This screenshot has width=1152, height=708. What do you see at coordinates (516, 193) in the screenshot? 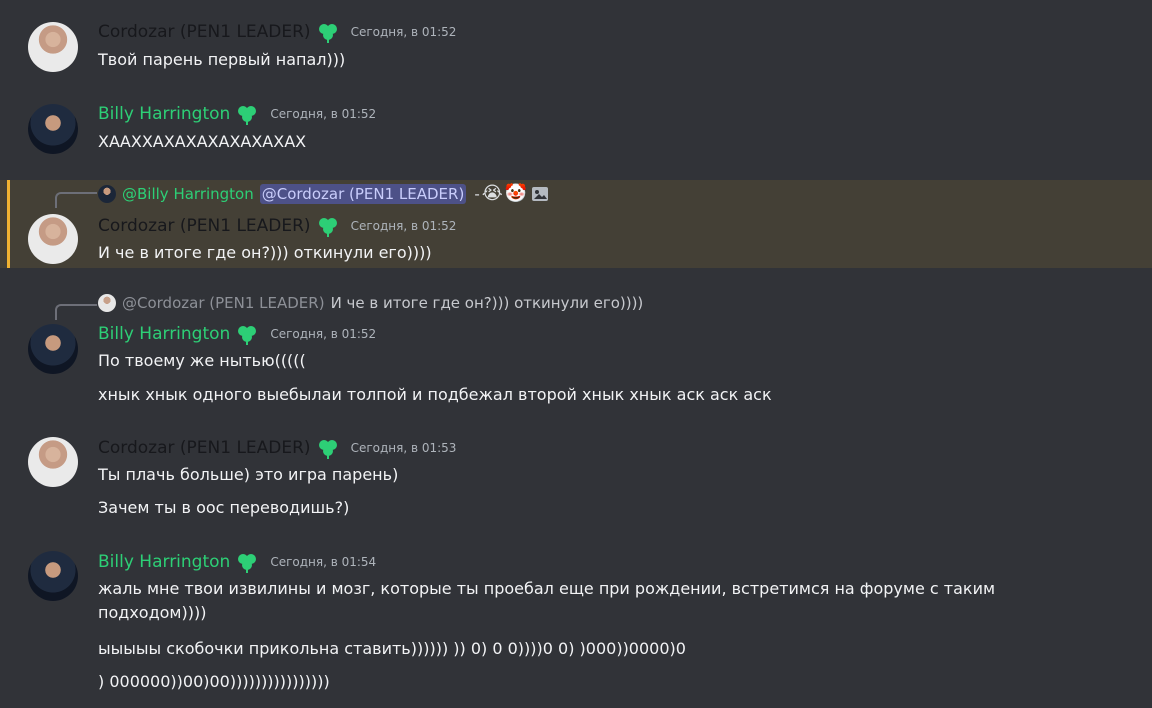
I see `clown-emoji: 🤡` at bounding box center [516, 193].